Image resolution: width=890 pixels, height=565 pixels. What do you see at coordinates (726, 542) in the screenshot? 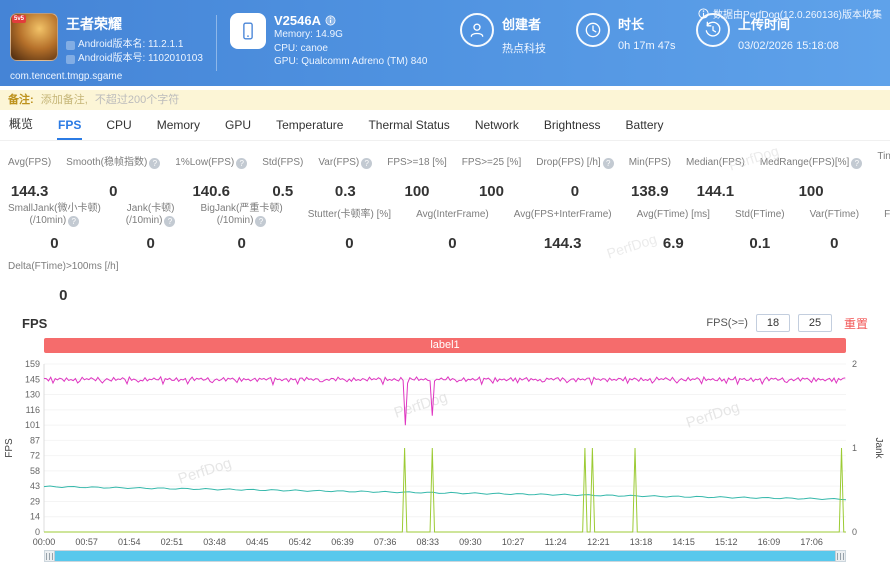
I see `x-tick: 15:12` at bounding box center [726, 542].